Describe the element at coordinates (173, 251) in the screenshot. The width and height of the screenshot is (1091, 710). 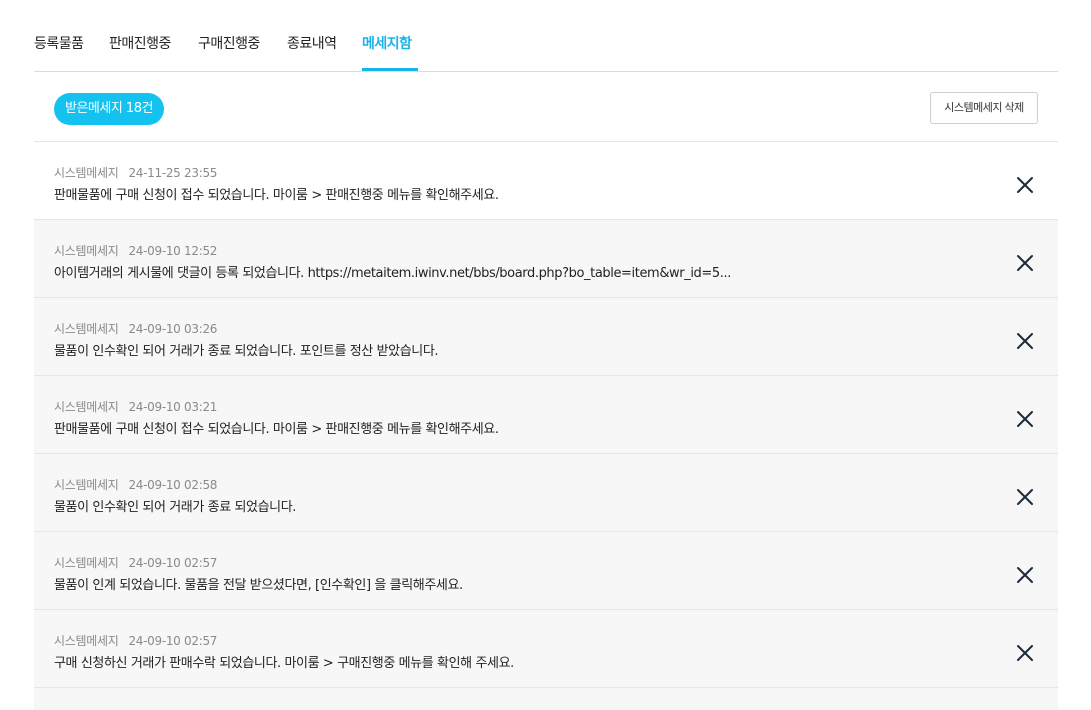
I see `message-time: 24-09-10 12:52` at that location.